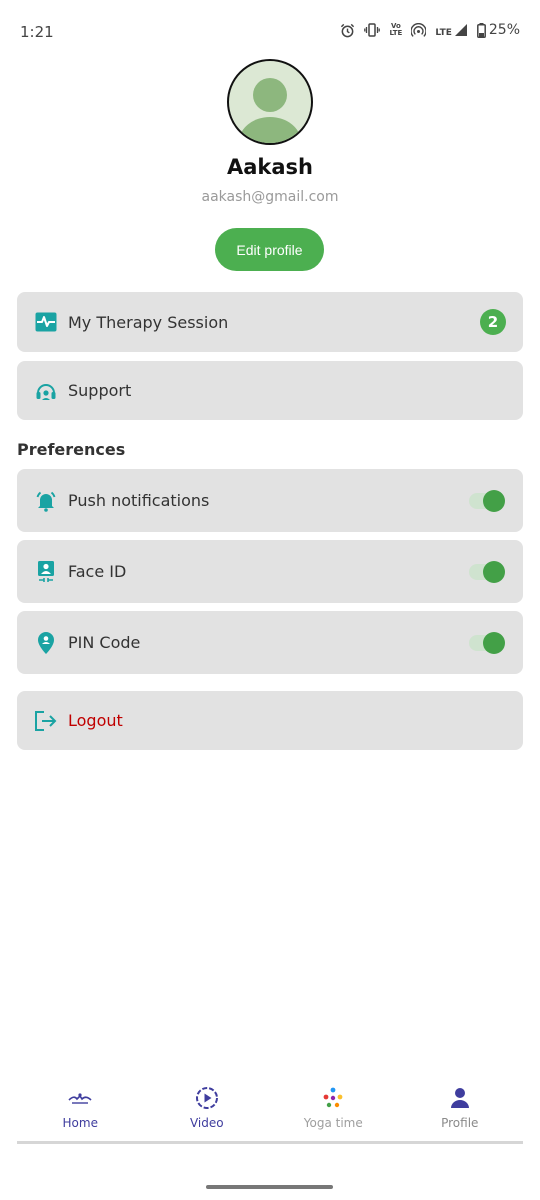 The image size is (540, 1200). I want to click on face-id-toggle, so click(487, 571).